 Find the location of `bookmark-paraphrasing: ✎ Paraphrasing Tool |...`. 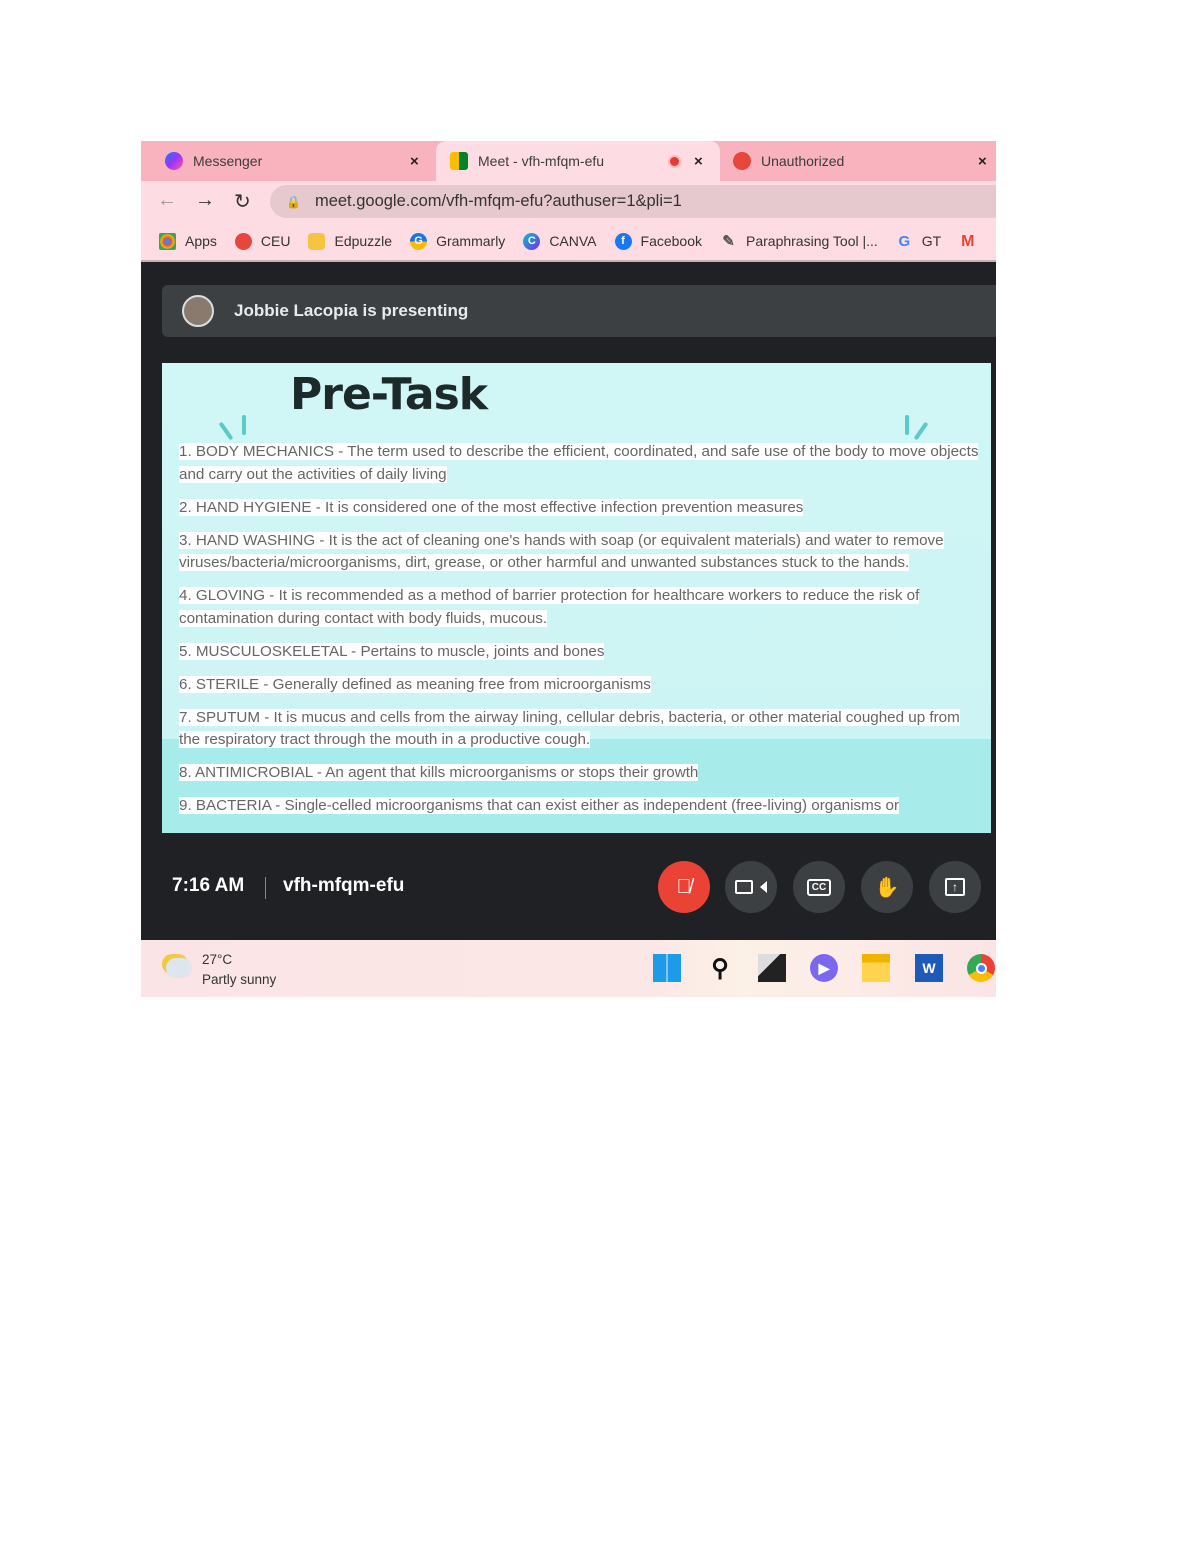

bookmark-paraphrasing: ✎ Paraphrasing Tool |... is located at coordinates (799, 241).